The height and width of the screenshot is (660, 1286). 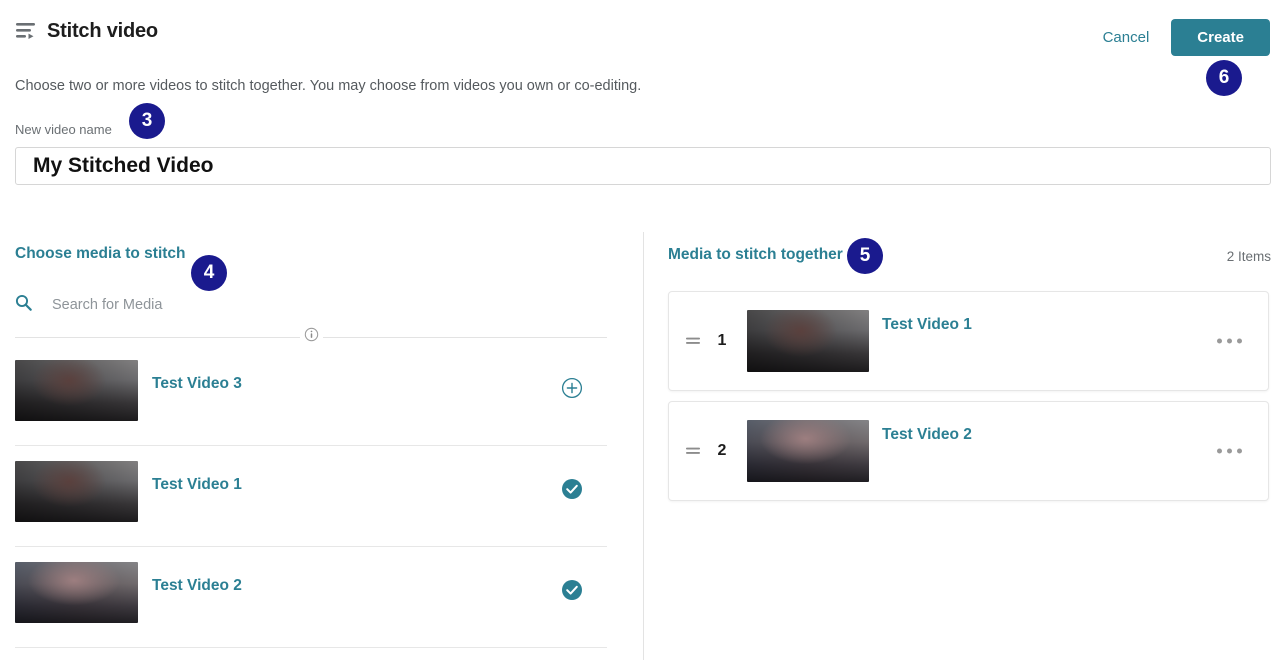 I want to click on choose-media-heading: Choose media to stitch, so click(x=100, y=253).